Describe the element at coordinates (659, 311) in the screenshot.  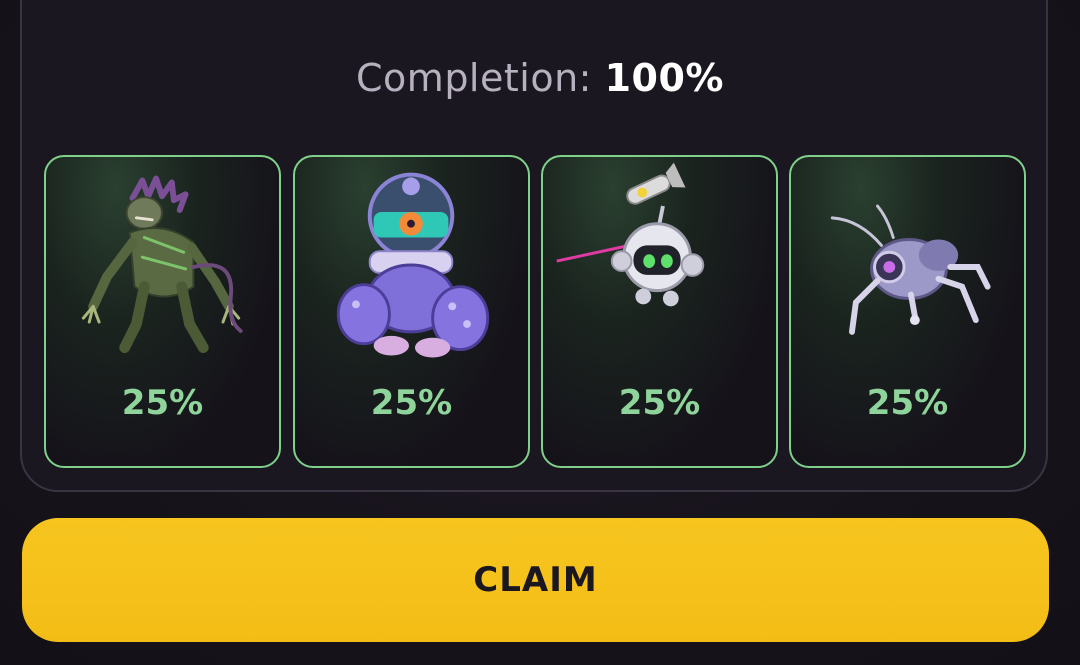
I see `character-card-orb-drone: 25%` at that location.